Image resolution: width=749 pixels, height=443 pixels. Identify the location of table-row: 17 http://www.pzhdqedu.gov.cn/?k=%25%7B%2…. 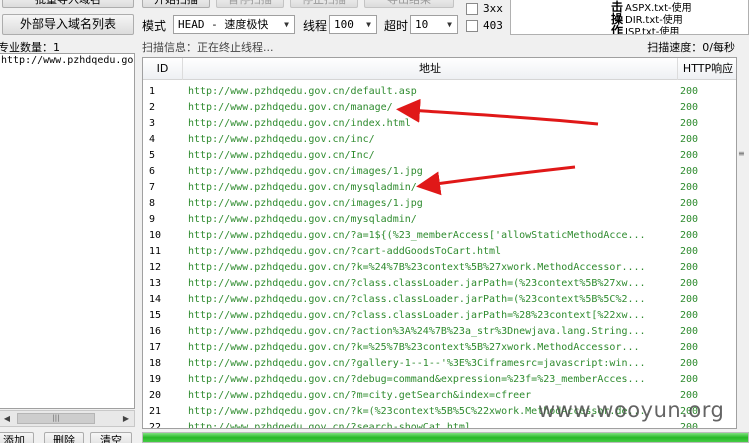
(439, 348).